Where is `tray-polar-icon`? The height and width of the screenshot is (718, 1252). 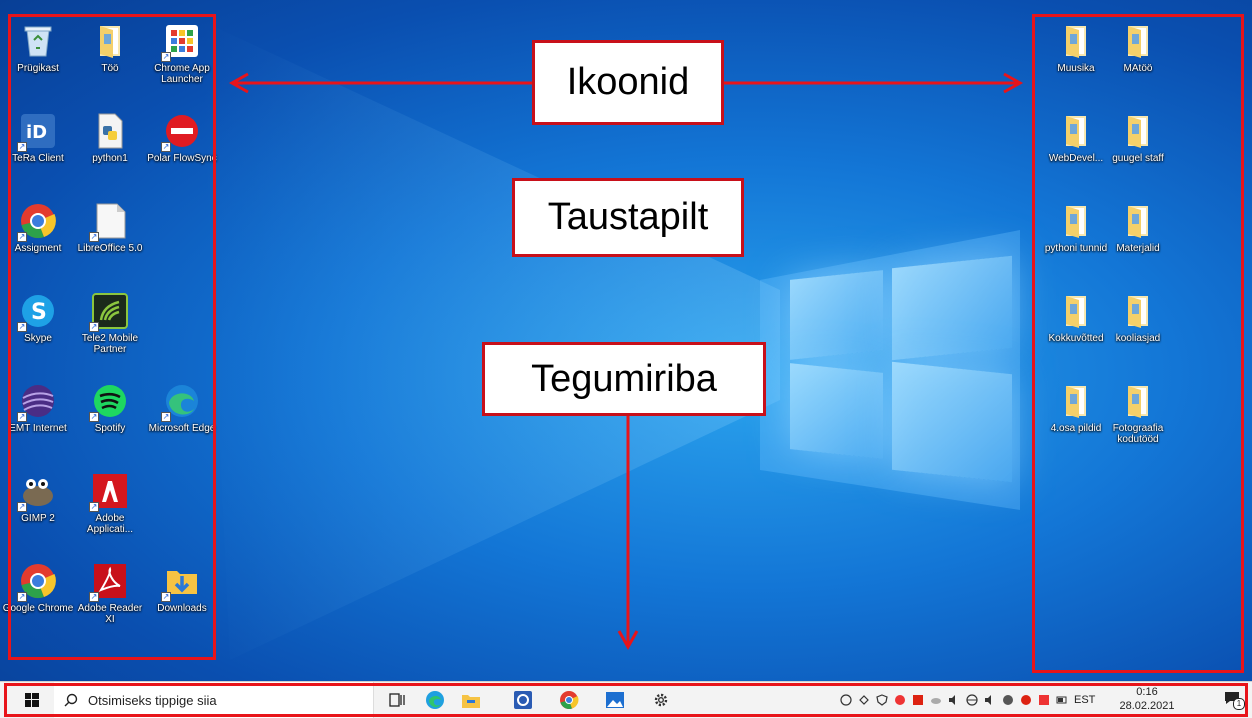 tray-polar-icon is located at coordinates (1026, 700).